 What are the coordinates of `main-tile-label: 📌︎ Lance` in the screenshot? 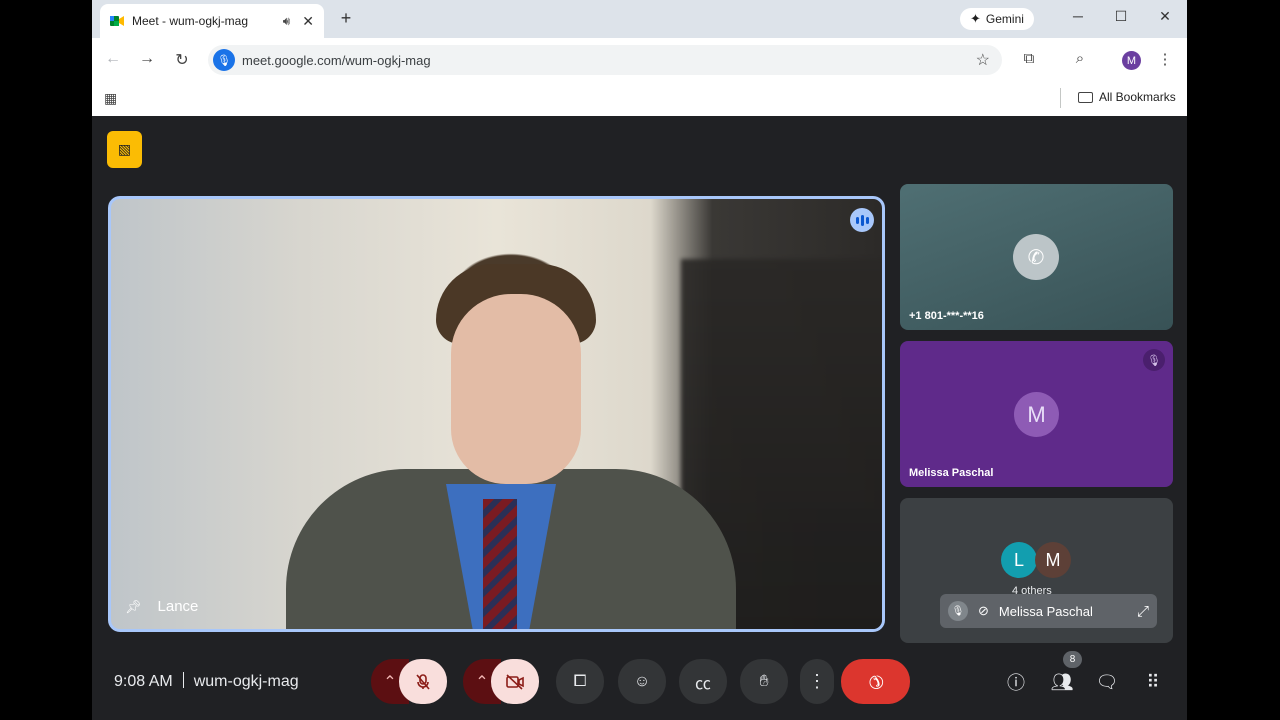 It's located at (161, 606).